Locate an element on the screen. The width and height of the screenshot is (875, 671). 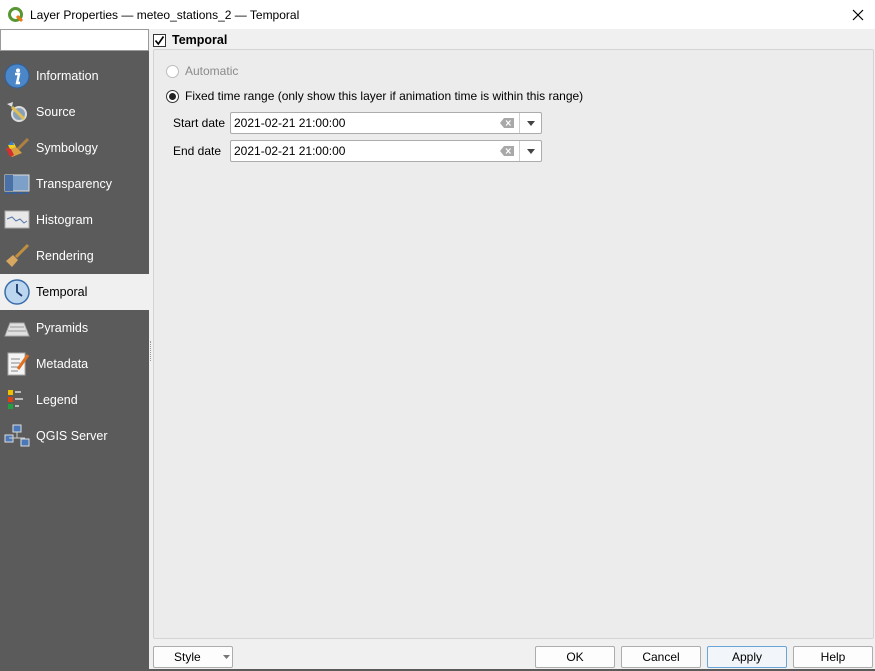
style-button-label: Style is located at coordinates (187, 657).